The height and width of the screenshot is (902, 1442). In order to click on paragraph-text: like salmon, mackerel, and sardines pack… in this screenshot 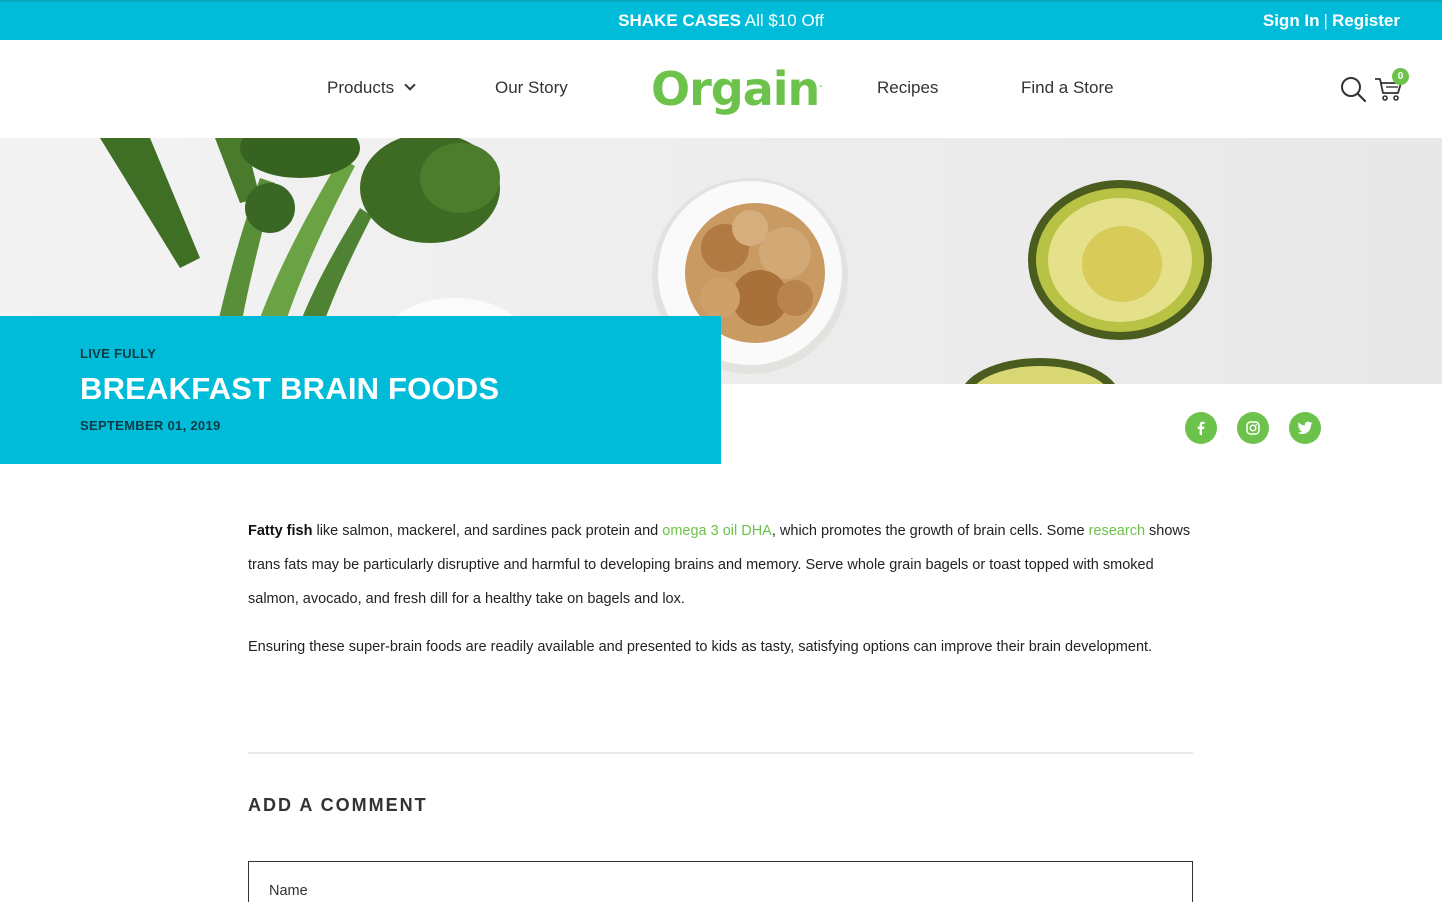, I will do `click(487, 531)`.